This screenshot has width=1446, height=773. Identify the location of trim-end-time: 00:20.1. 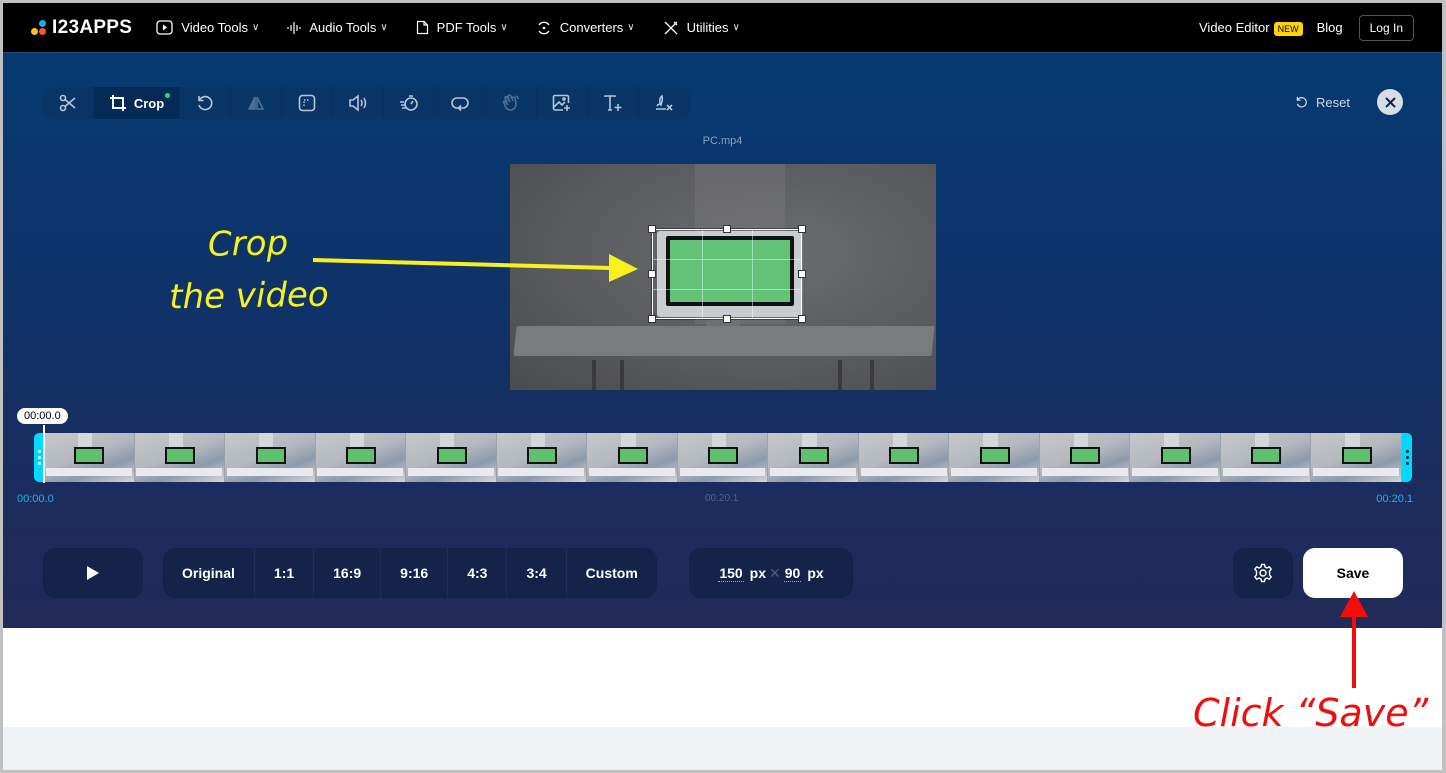
(1394, 499).